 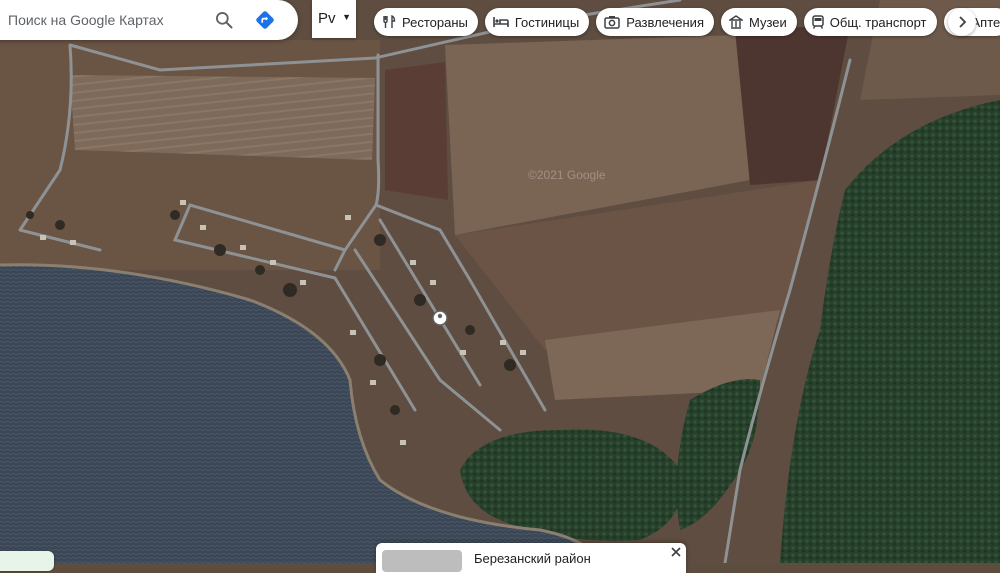 I want to click on chip-museums: Музеи, so click(x=758, y=22).